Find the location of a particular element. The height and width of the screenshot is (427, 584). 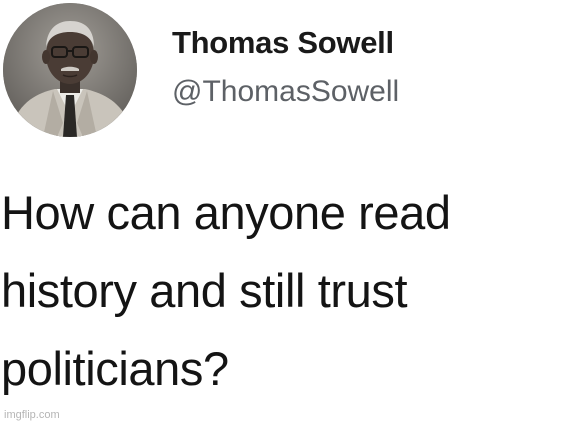

tweet-text-line: How can anyone read is located at coordinates (226, 212).